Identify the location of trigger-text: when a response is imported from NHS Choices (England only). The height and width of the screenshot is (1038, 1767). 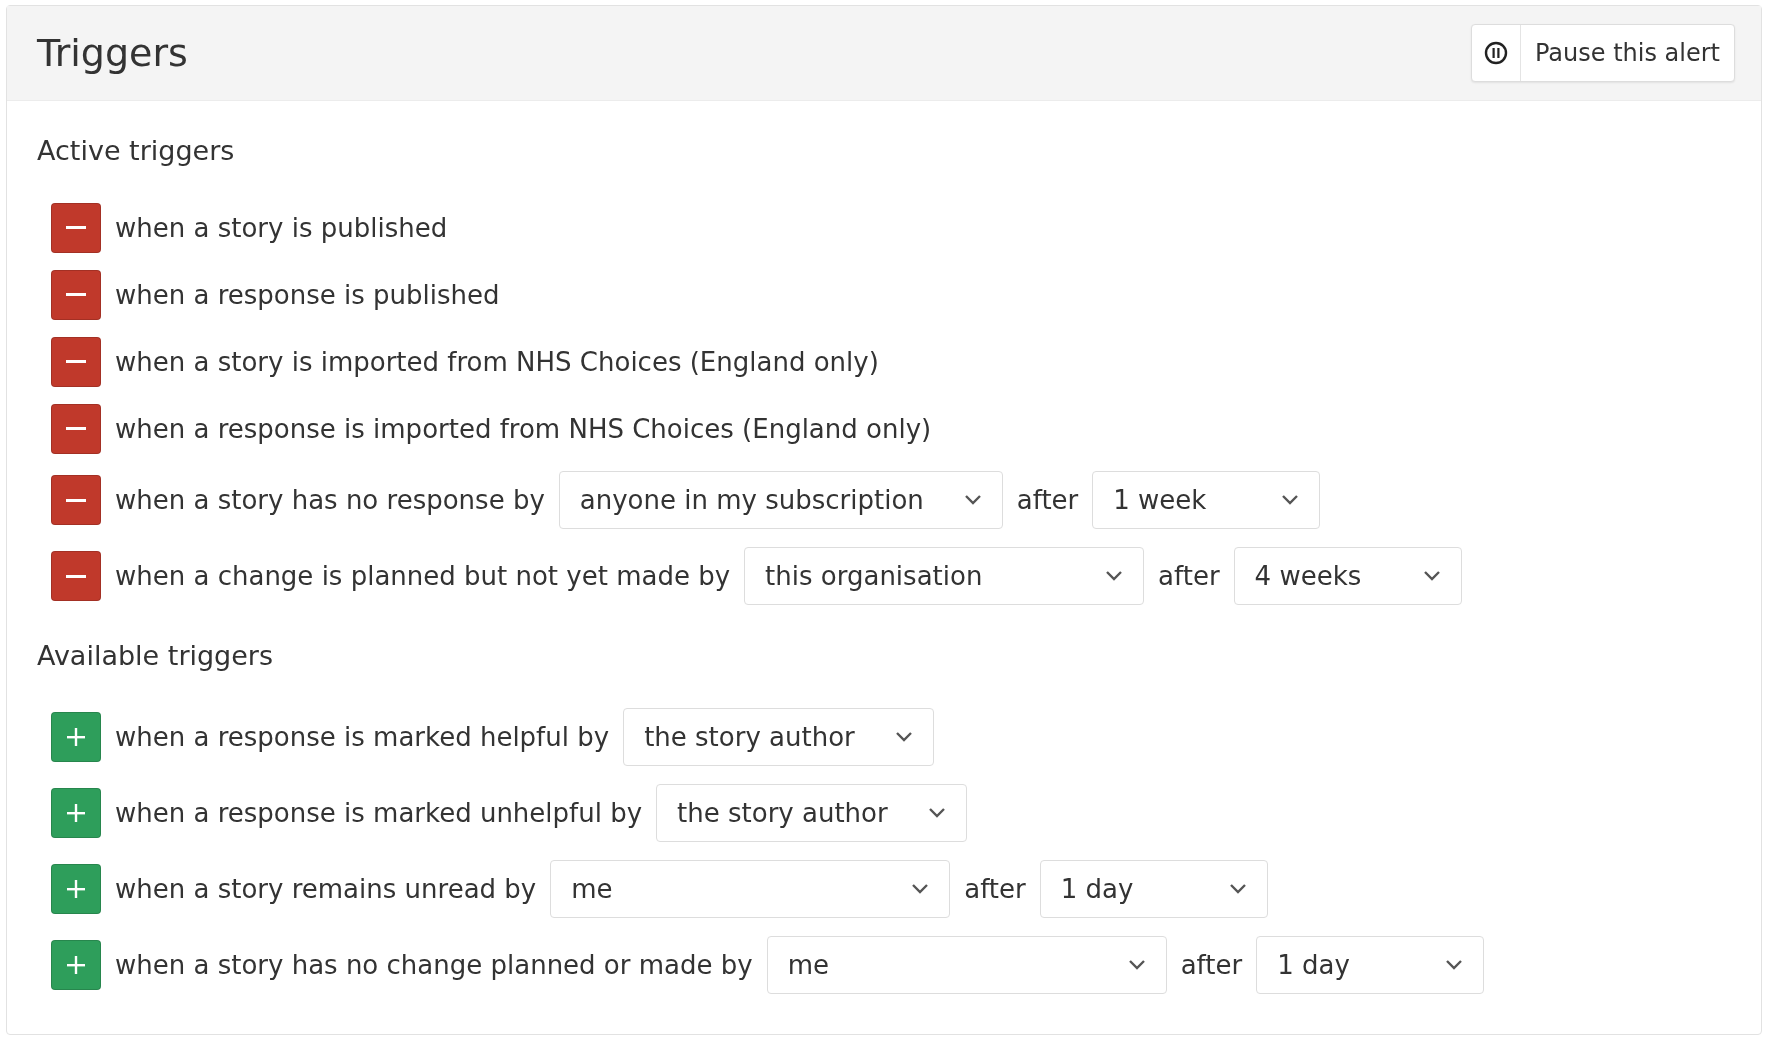
(523, 428).